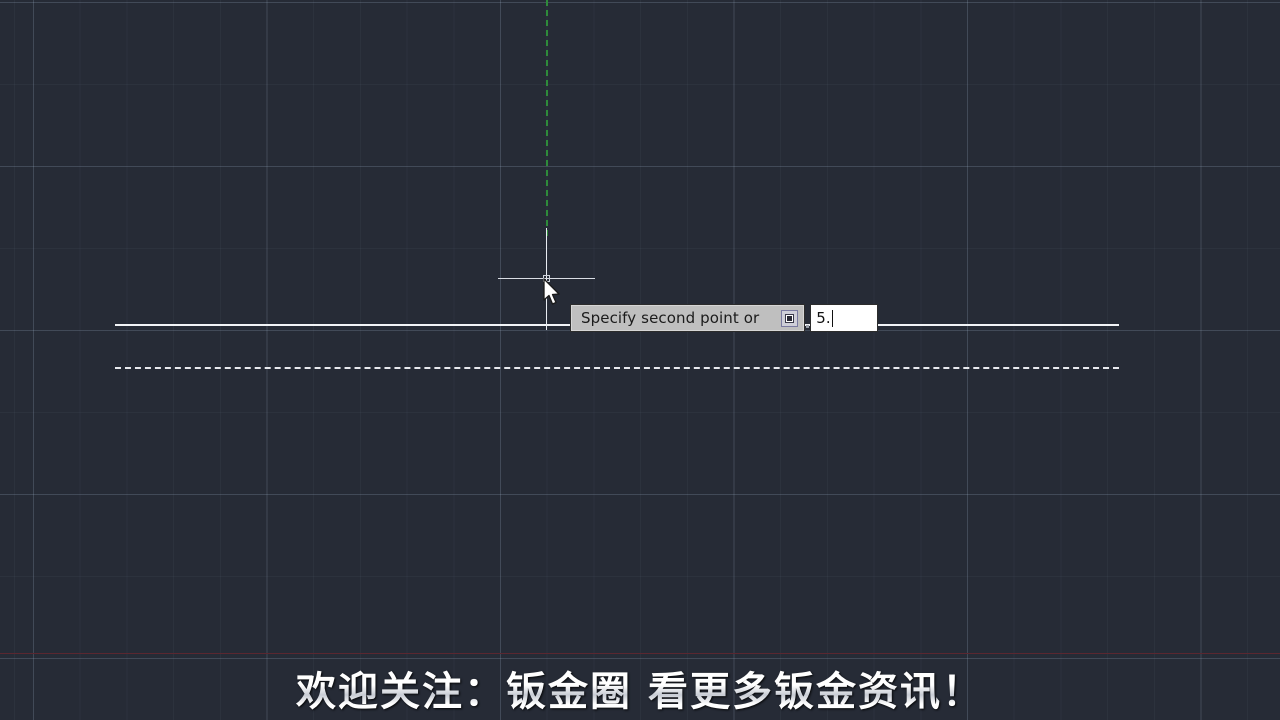  Describe the element at coordinates (640, 653) in the screenshot. I see `subtitle-divider` at that location.